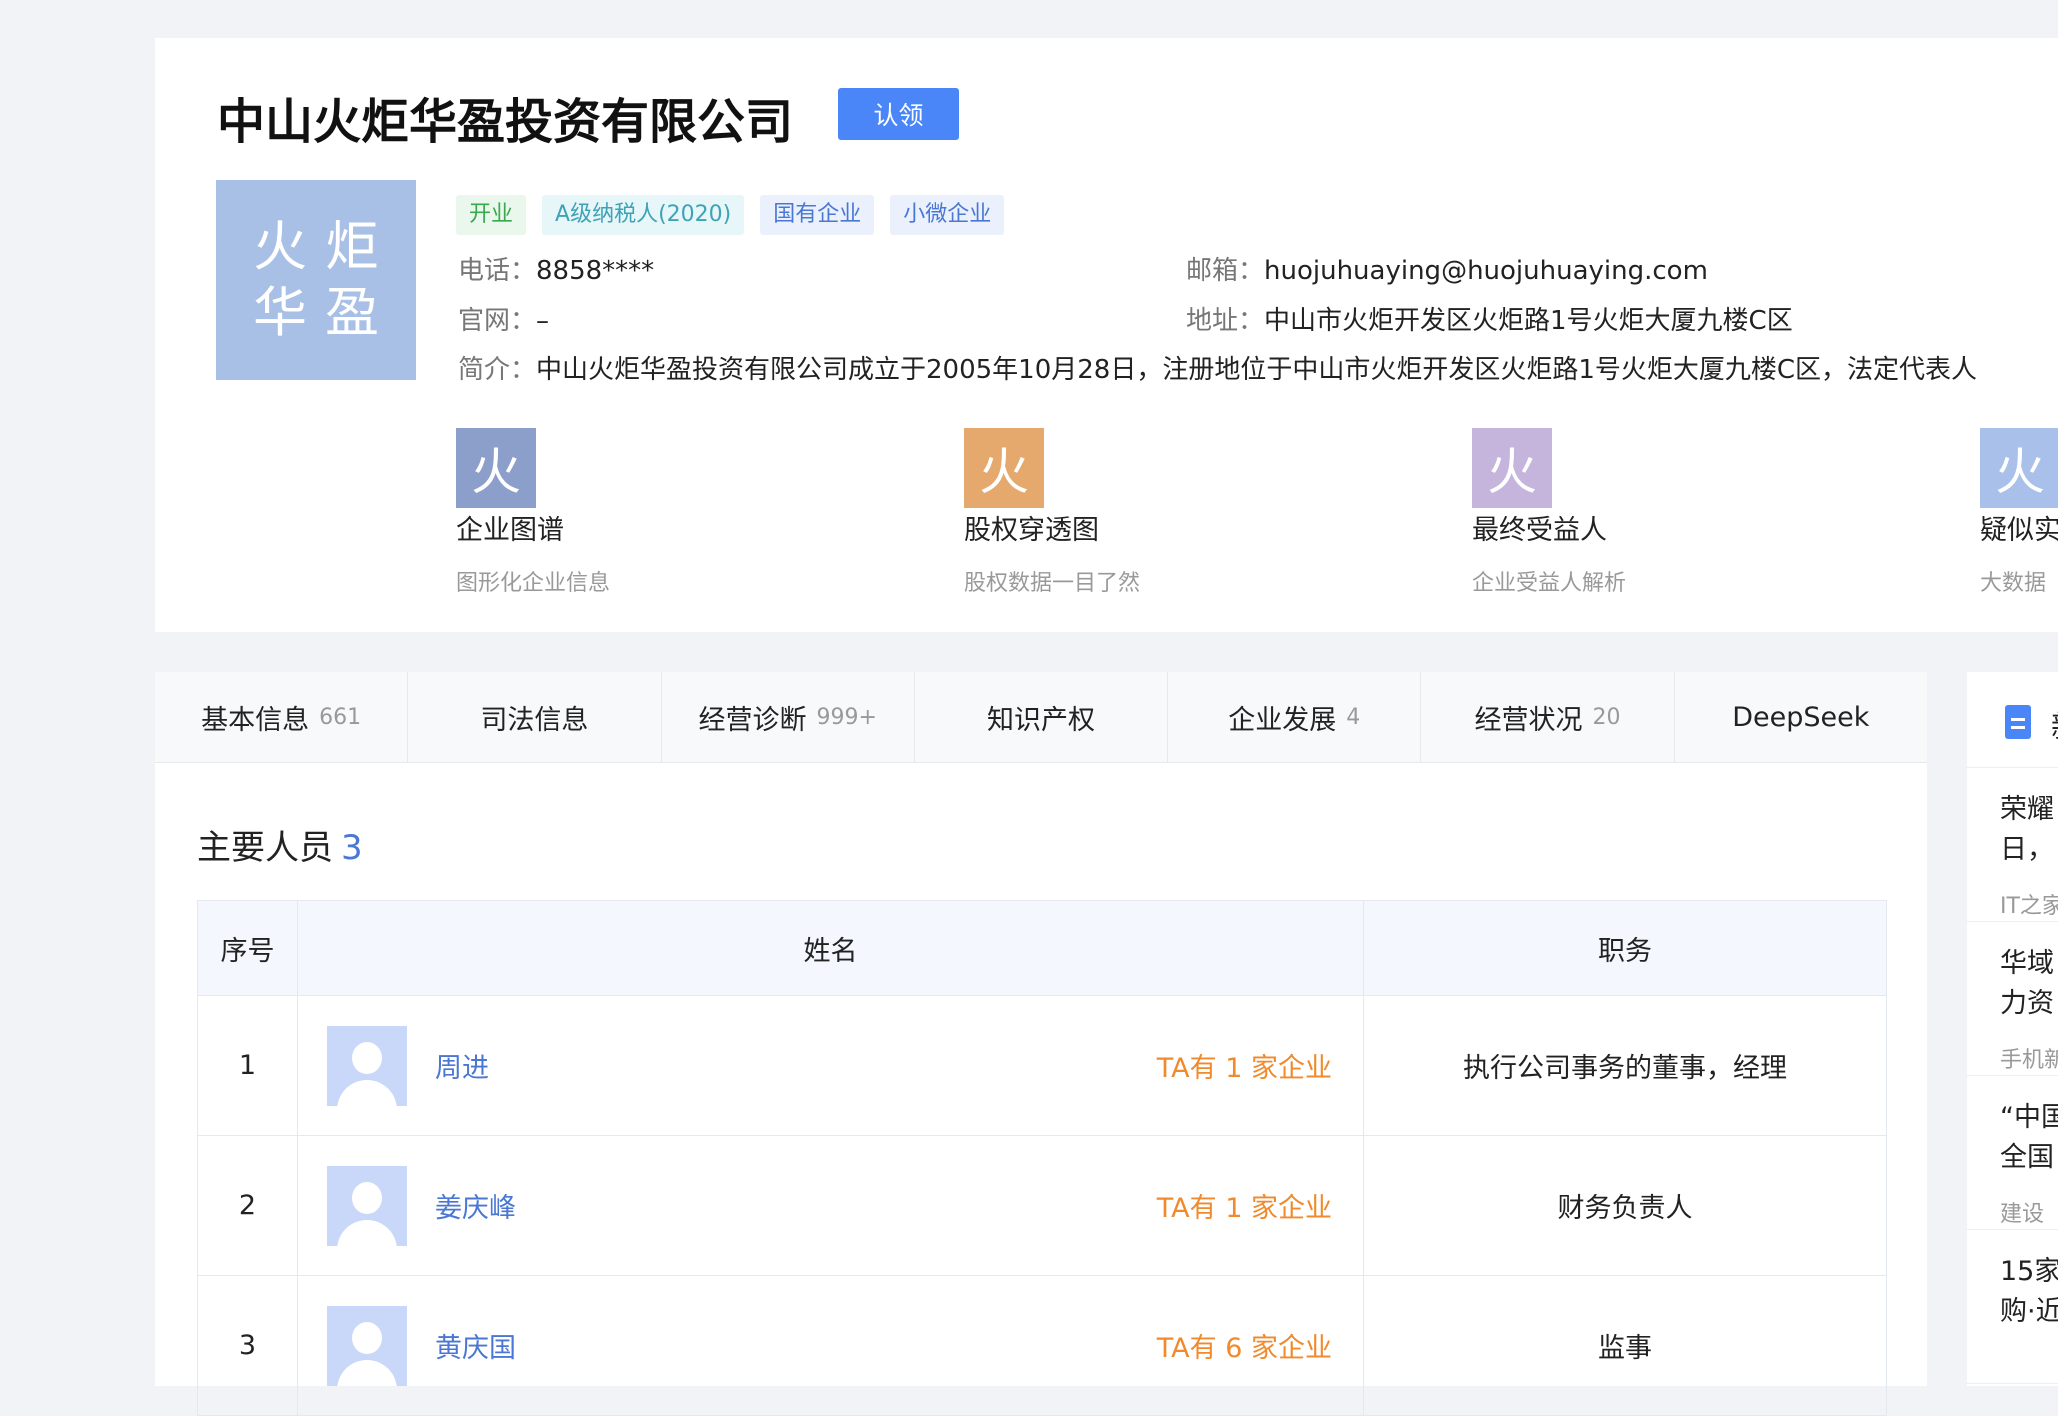 The image size is (2058, 1416). What do you see at coordinates (830, 1345) in the screenshot?
I see `name-cell: 黄庆国 TA有 6 家企业` at bounding box center [830, 1345].